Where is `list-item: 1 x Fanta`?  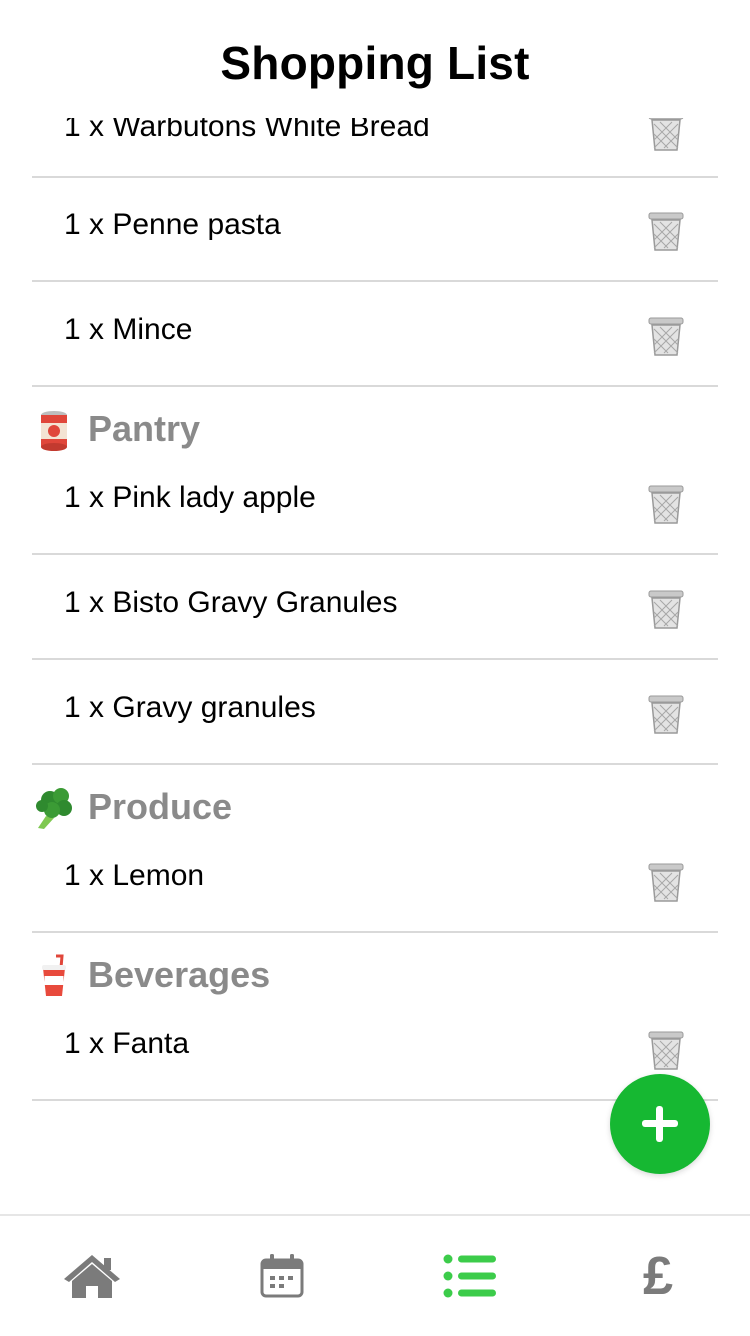
list-item: 1 x Fanta is located at coordinates (375, 1049).